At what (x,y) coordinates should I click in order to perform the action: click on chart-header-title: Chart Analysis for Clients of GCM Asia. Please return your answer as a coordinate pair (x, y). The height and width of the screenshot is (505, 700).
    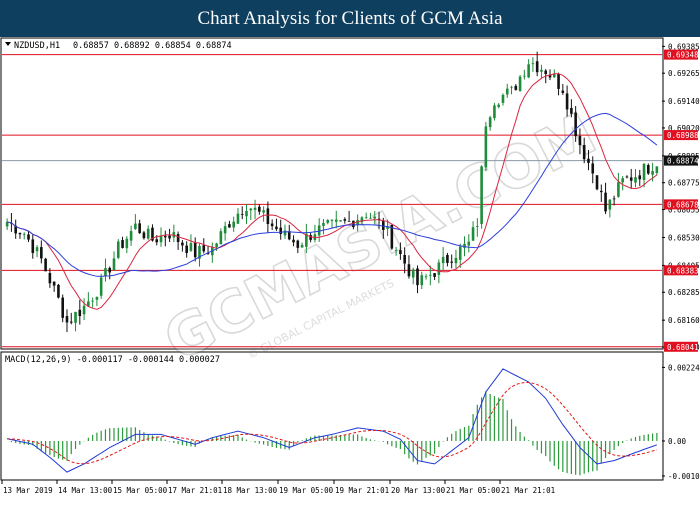
    Looking at the image, I should click on (350, 18).